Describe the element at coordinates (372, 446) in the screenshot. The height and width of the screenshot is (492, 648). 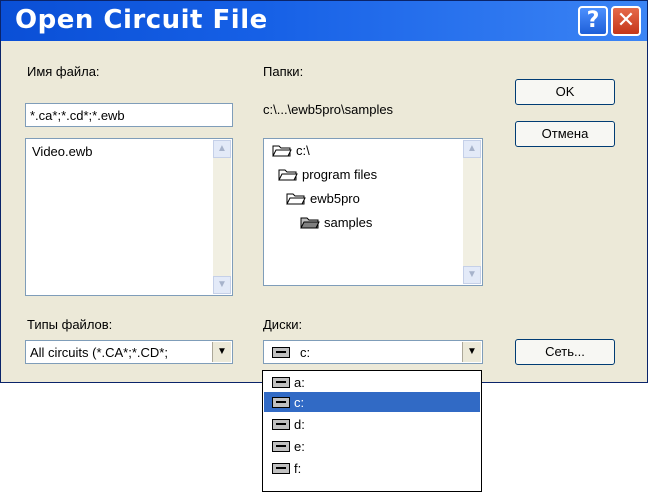
I see `drive-option-e: e:` at that location.